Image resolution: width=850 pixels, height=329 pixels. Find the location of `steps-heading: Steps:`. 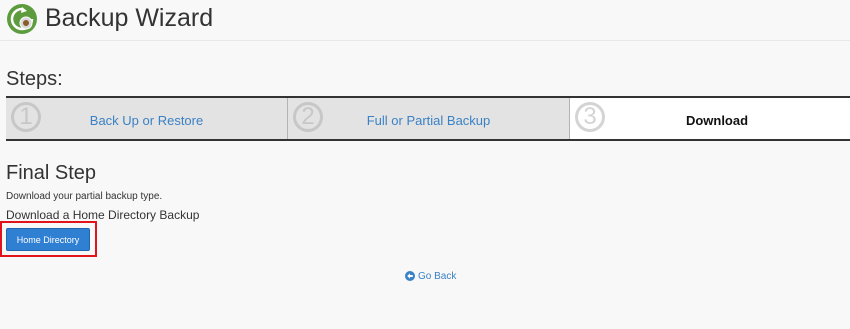

steps-heading: Steps: is located at coordinates (34, 79).